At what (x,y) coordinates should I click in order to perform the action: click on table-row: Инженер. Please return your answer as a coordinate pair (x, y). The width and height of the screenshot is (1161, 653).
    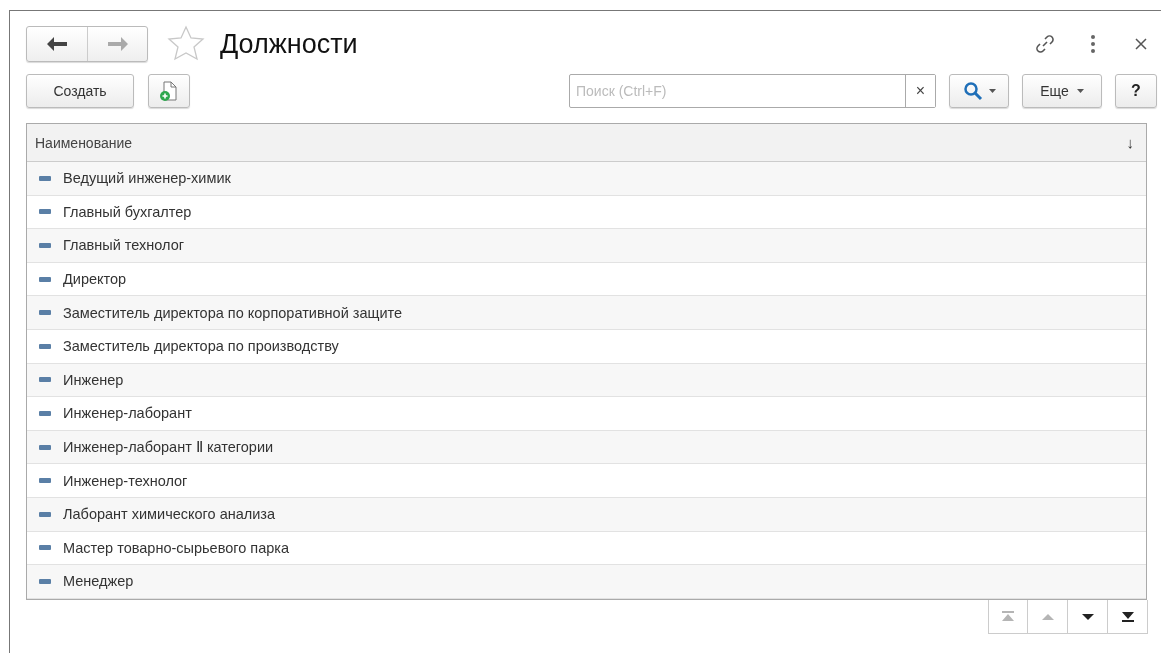
    Looking at the image, I should click on (586, 380).